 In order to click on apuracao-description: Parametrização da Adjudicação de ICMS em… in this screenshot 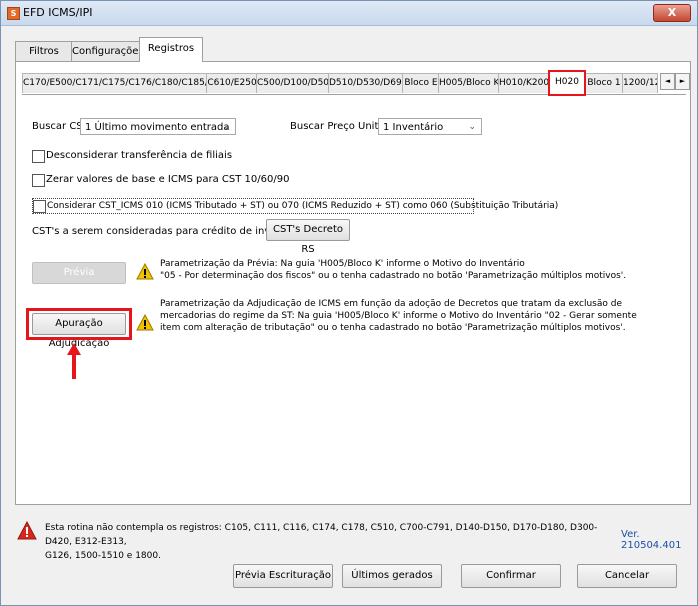, I will do `click(398, 316)`.